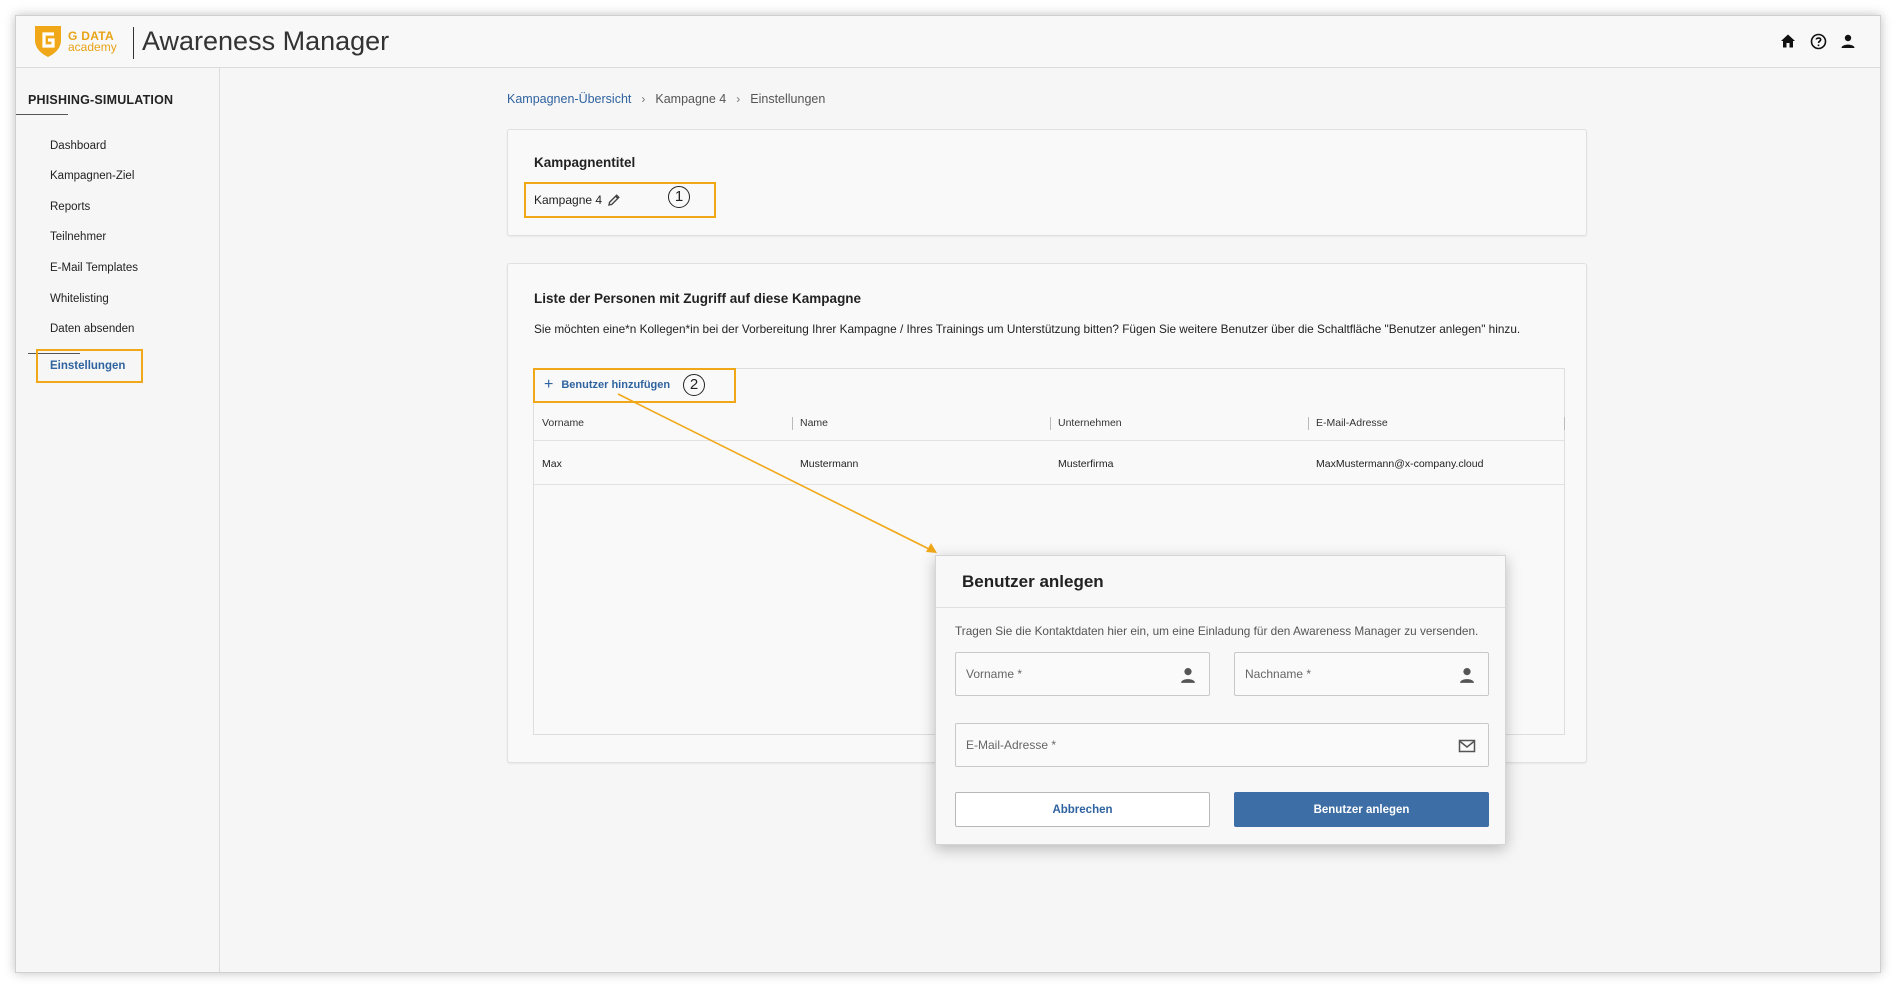  I want to click on sidebar-item-daten-absenden: Daten absenden, so click(92, 329).